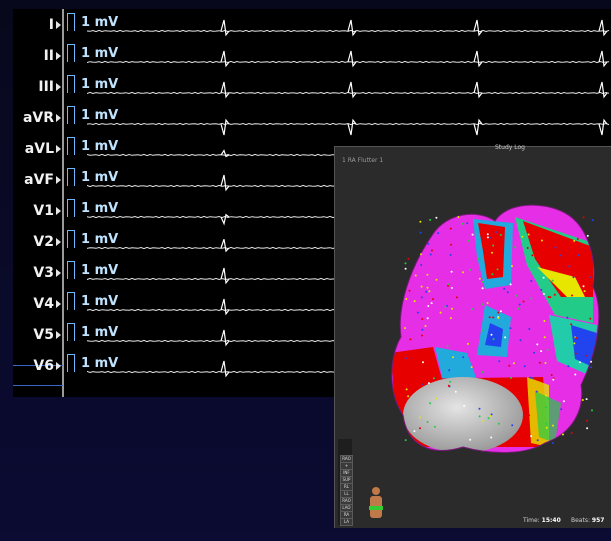 Image resolution: width=611 pixels, height=541 pixels. I want to click on lead-label-i: I, so click(33, 25).